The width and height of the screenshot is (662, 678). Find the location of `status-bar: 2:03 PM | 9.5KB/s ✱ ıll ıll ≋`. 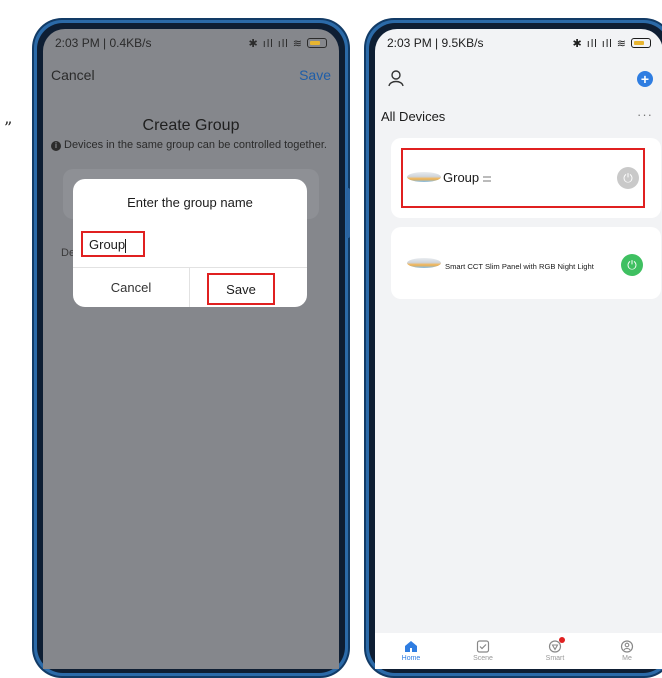

status-bar: 2:03 PM | 9.5KB/s ✱ ıll ıll ≋ is located at coordinates (518, 43).